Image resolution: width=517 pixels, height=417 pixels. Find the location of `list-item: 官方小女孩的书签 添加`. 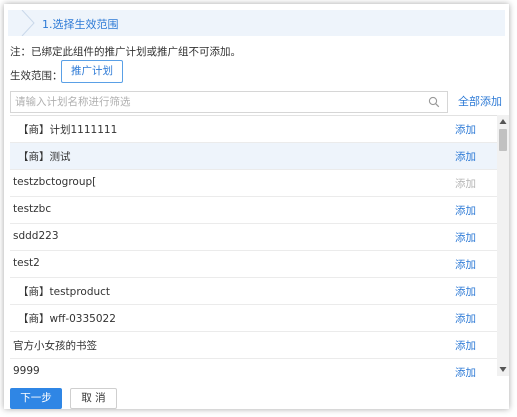

list-item: 官方小女孩的书签 添加 is located at coordinates (253, 345).